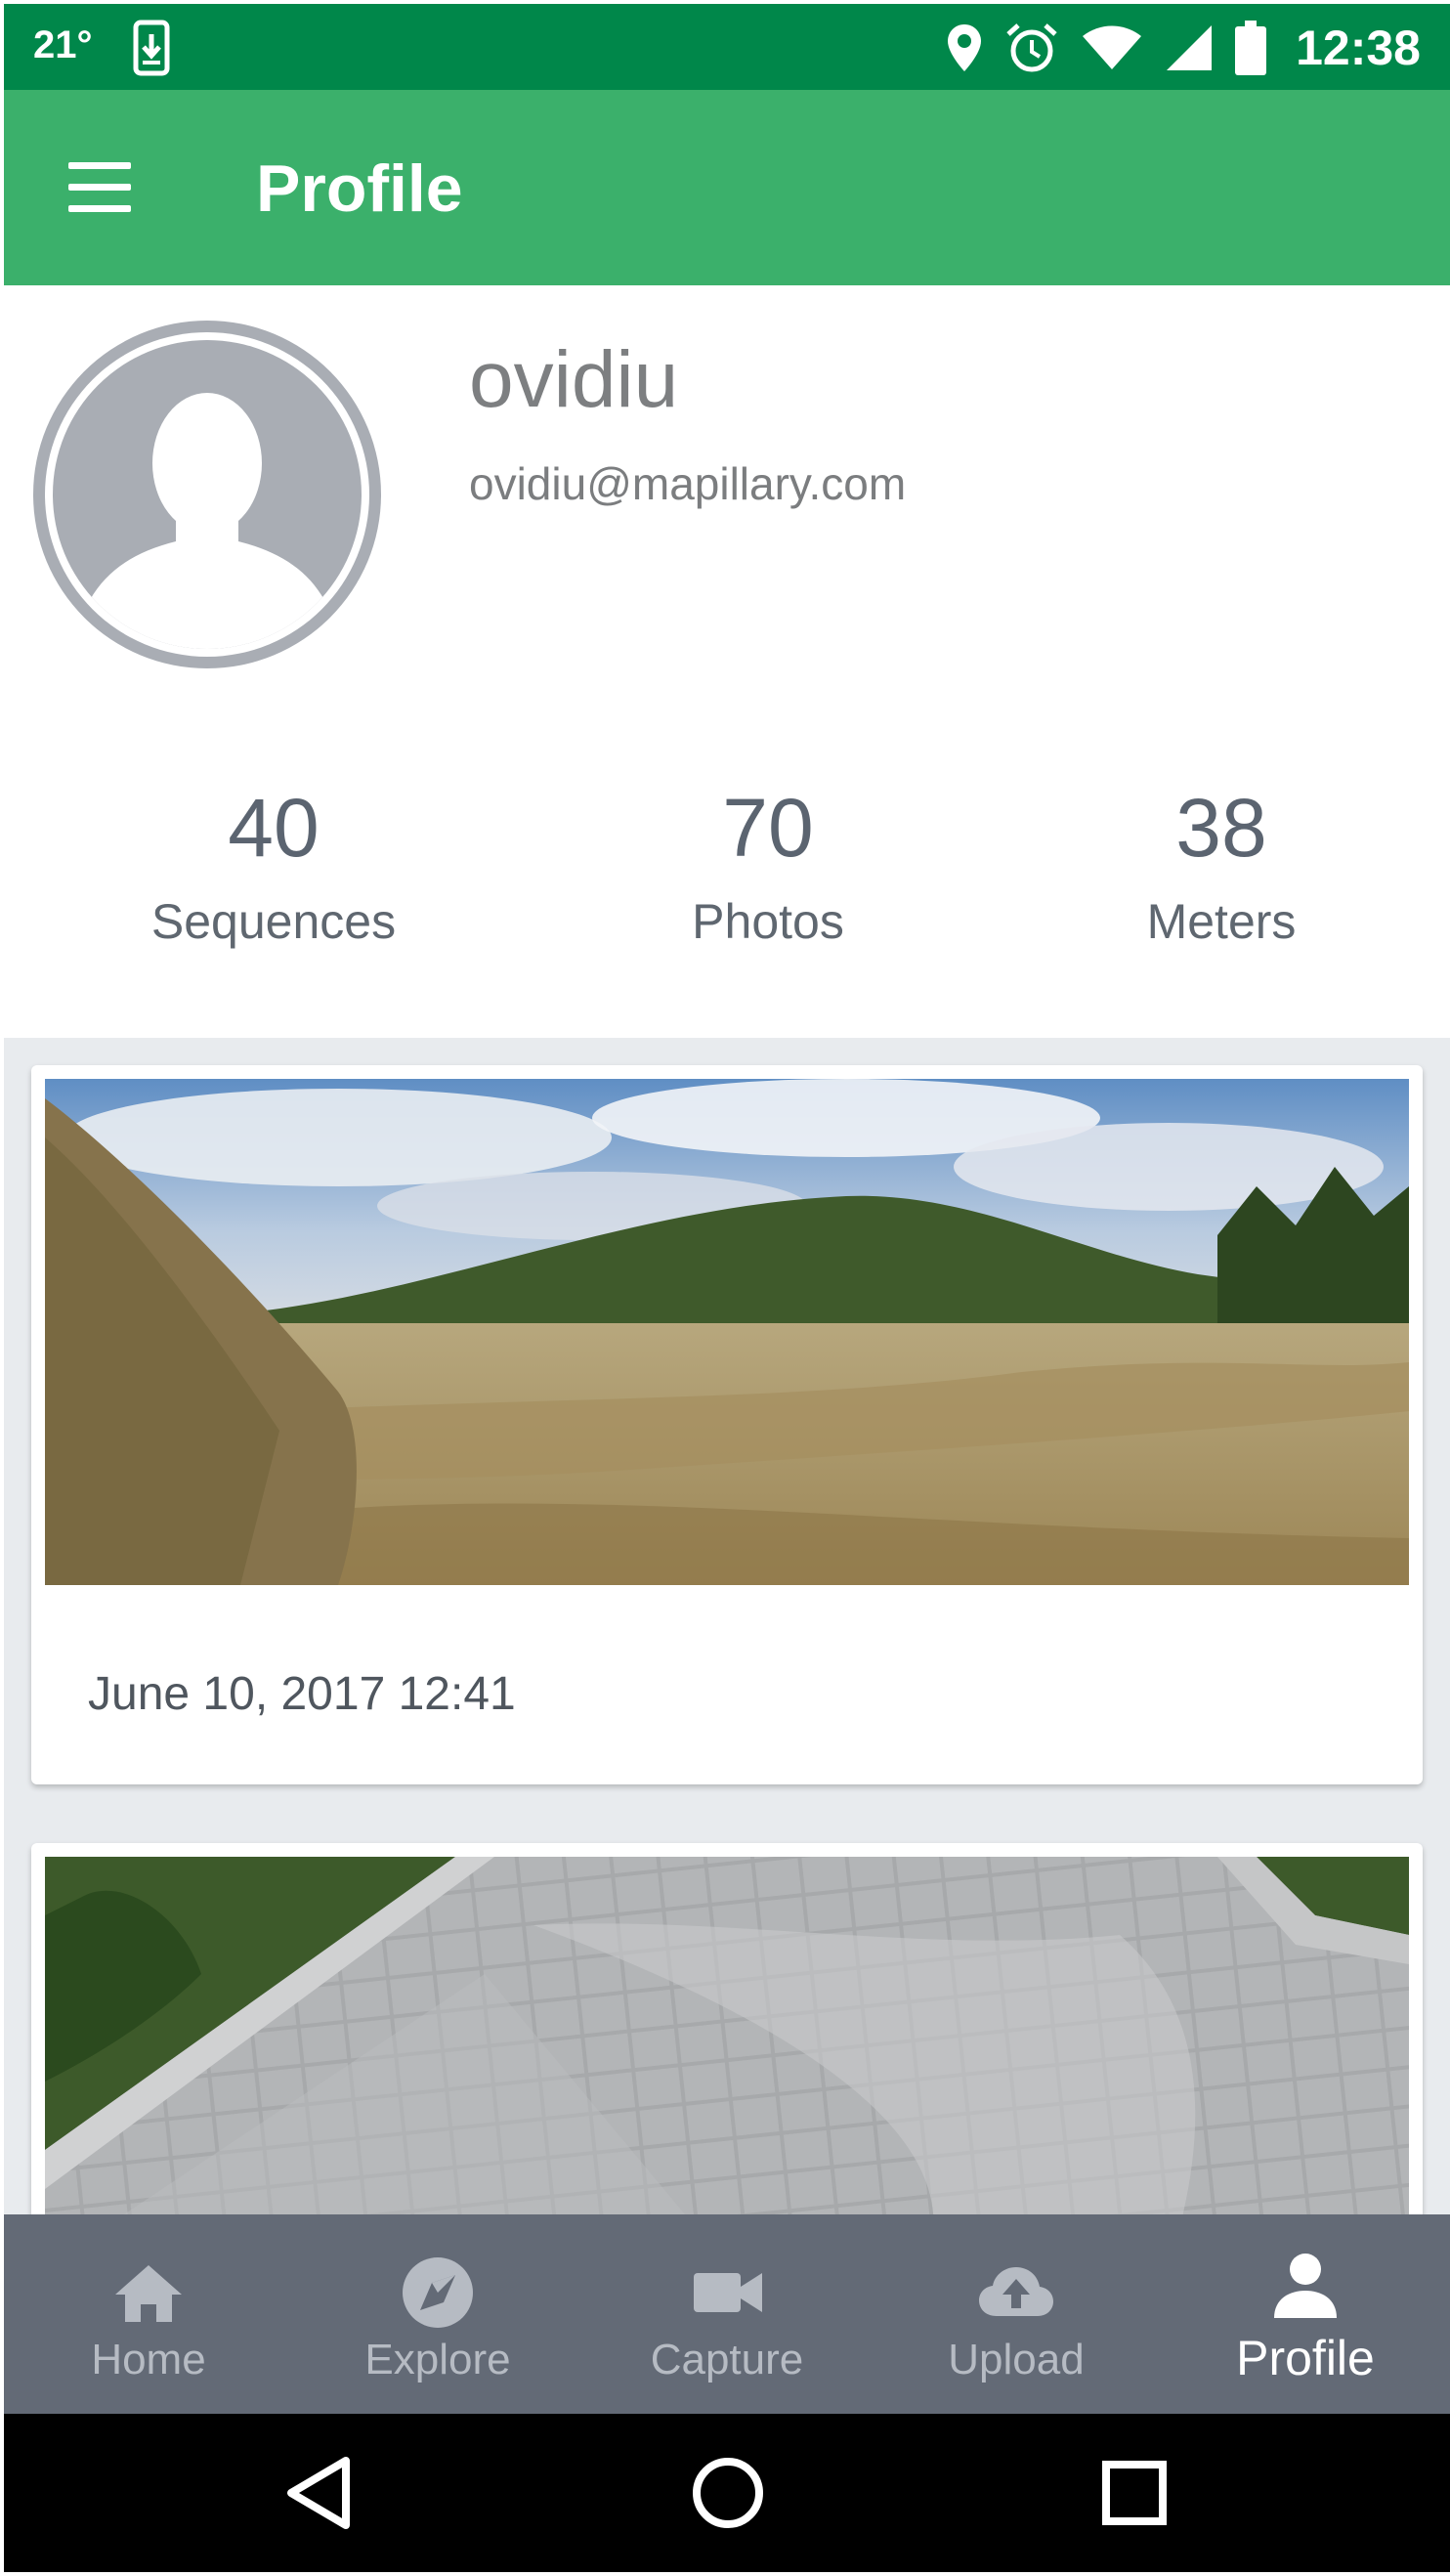 The height and width of the screenshot is (2576, 1450). I want to click on nav-home: Home, so click(148, 2314).